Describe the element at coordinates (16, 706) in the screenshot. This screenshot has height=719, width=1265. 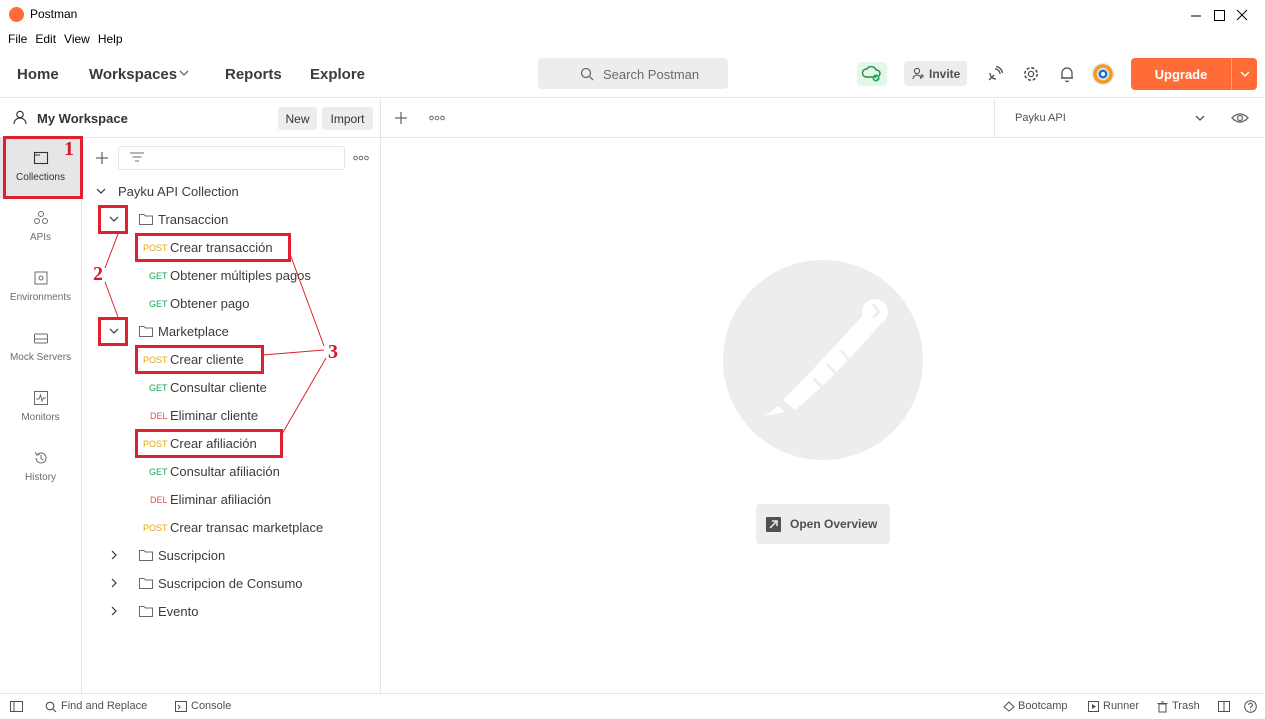
I see `toggle-sidebar-icon` at that location.